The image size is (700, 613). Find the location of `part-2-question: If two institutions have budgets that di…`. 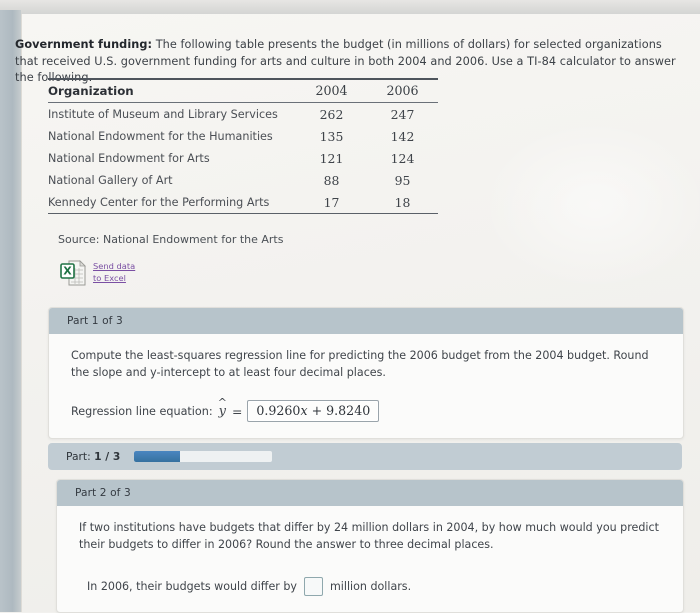

part-2-question: If two institutions have budgets that di… is located at coordinates (369, 536).